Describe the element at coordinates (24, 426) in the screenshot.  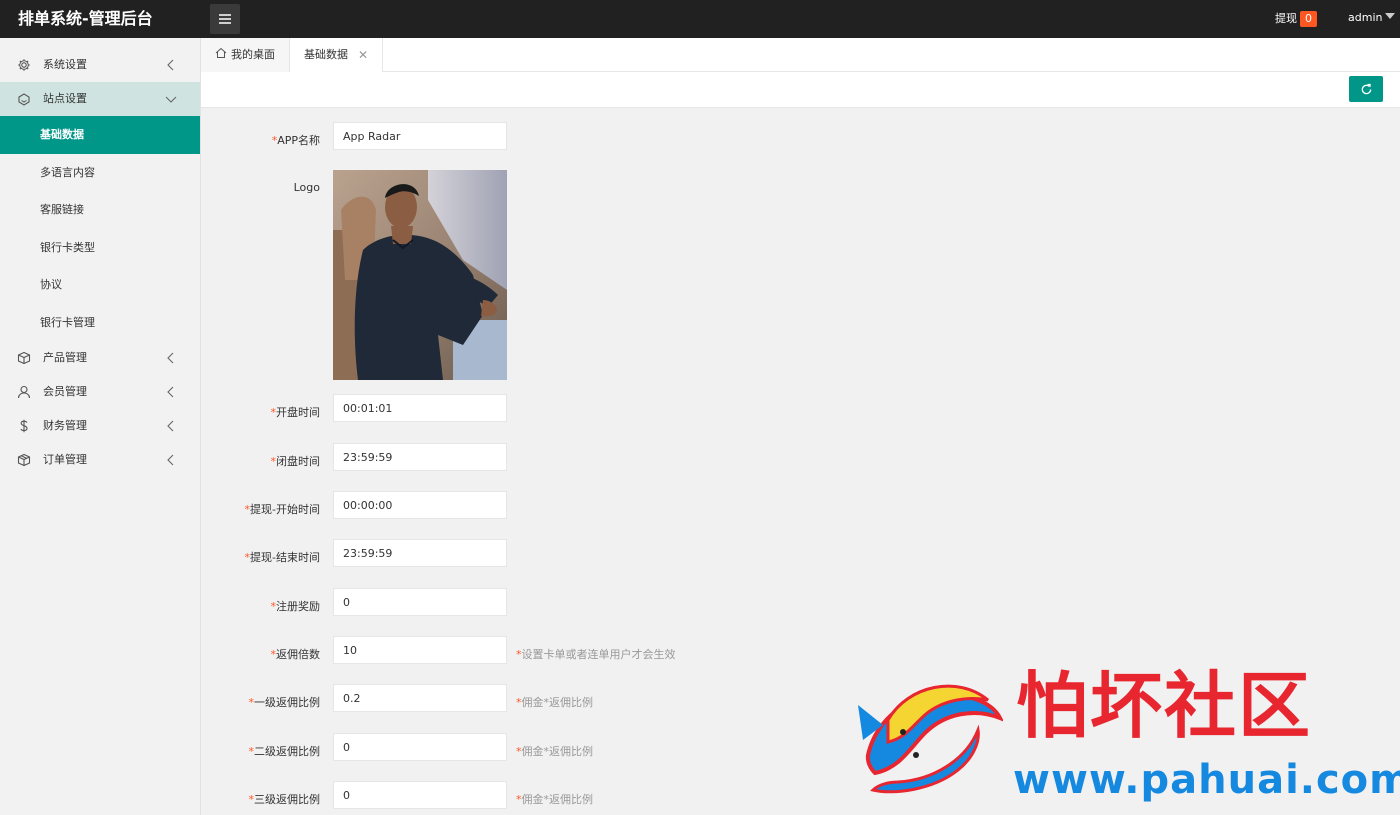
I see `dollar-icon` at that location.